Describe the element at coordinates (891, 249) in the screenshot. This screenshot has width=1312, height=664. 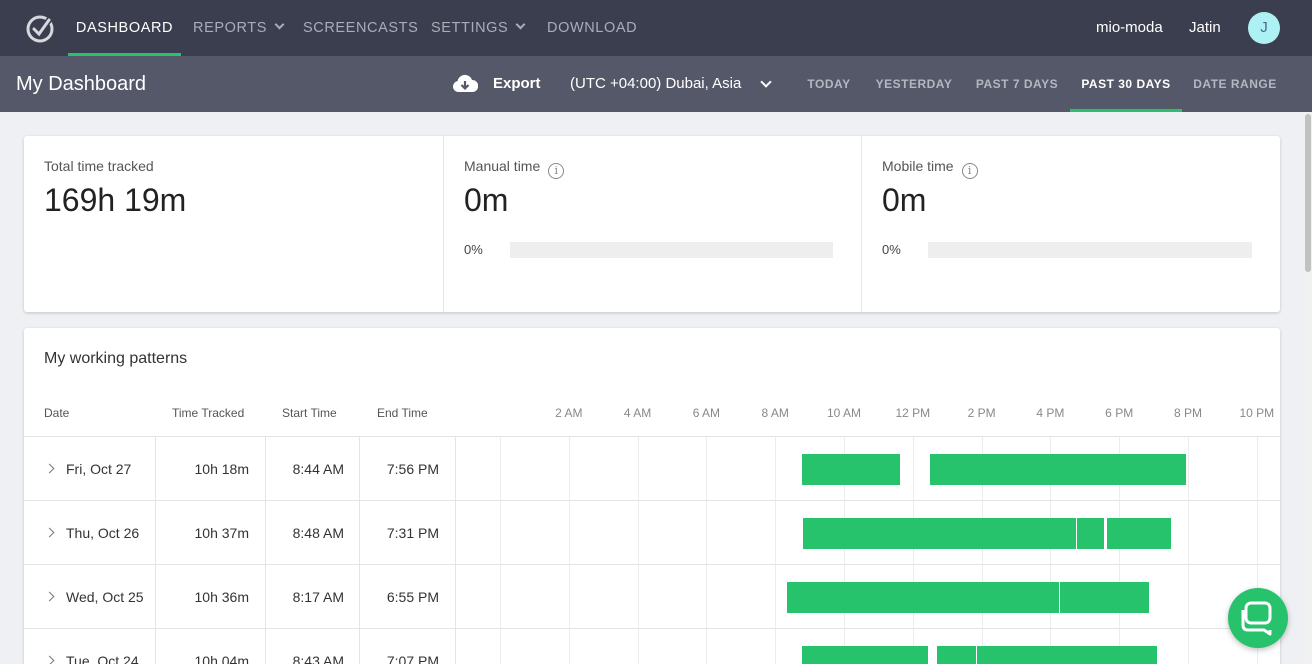
I see `mobile-percent: 0%` at that location.